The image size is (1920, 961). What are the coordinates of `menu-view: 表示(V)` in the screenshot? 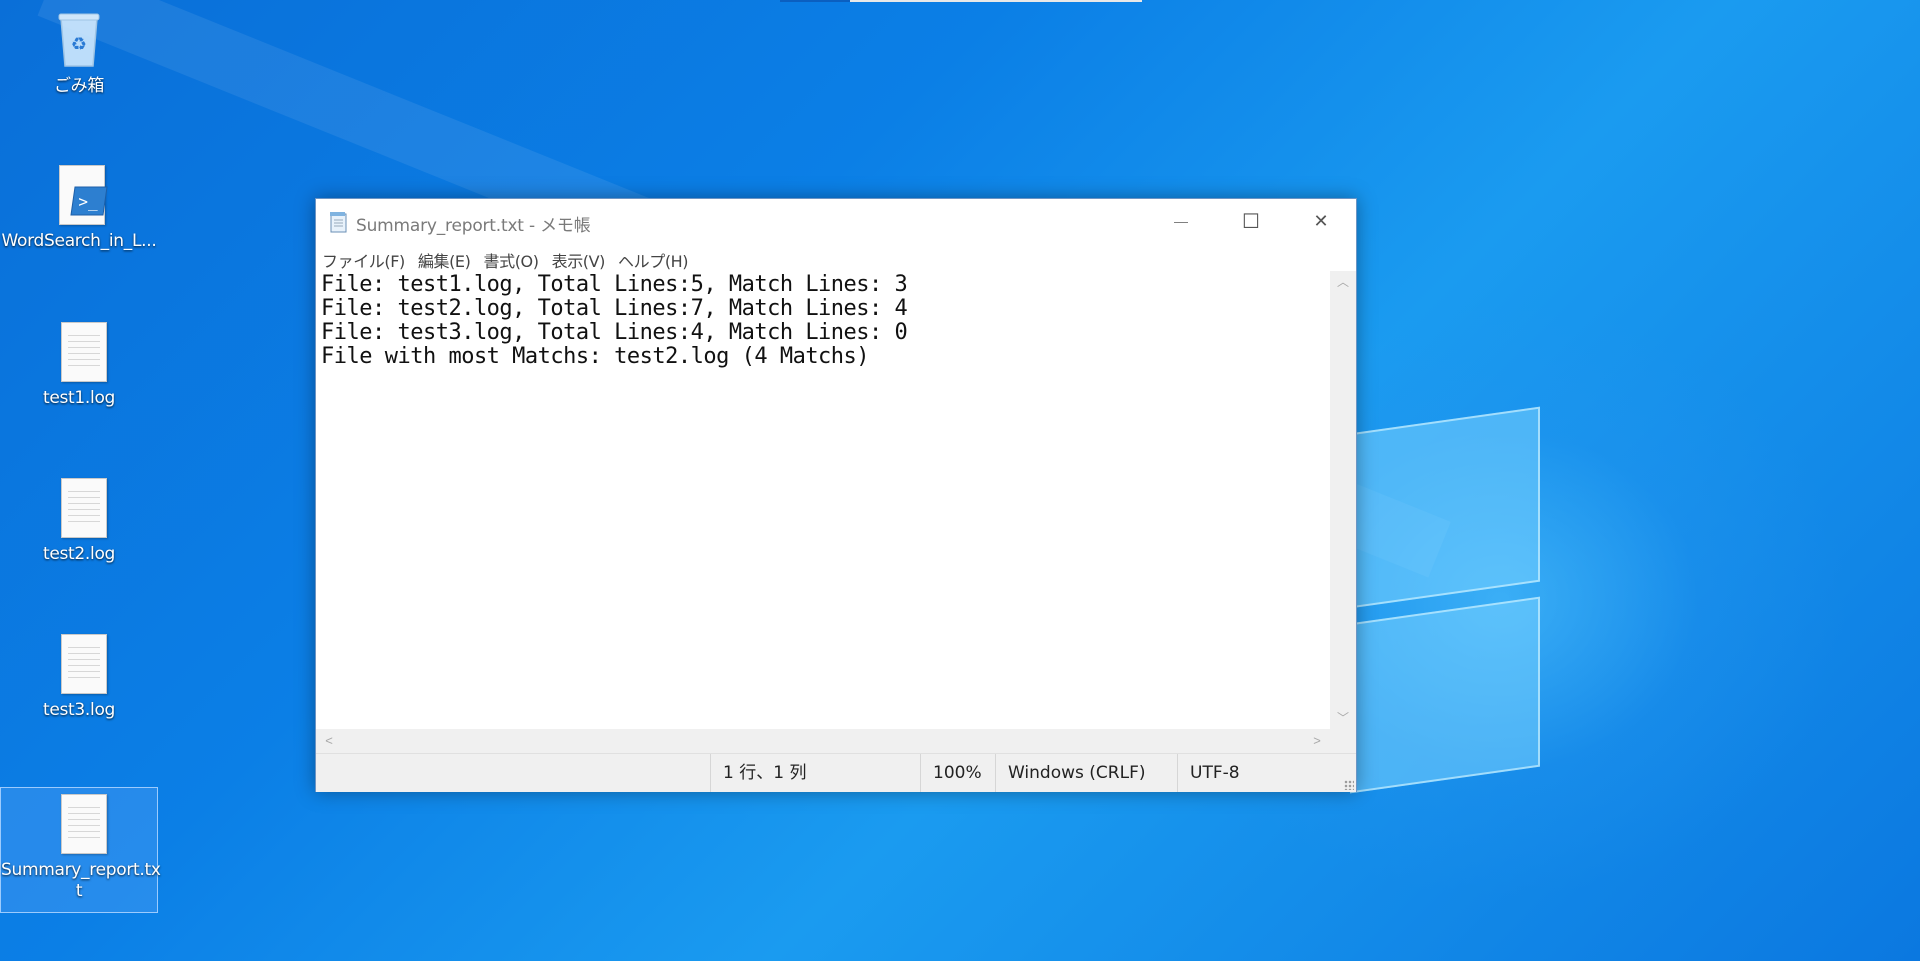 It's located at (579, 257).